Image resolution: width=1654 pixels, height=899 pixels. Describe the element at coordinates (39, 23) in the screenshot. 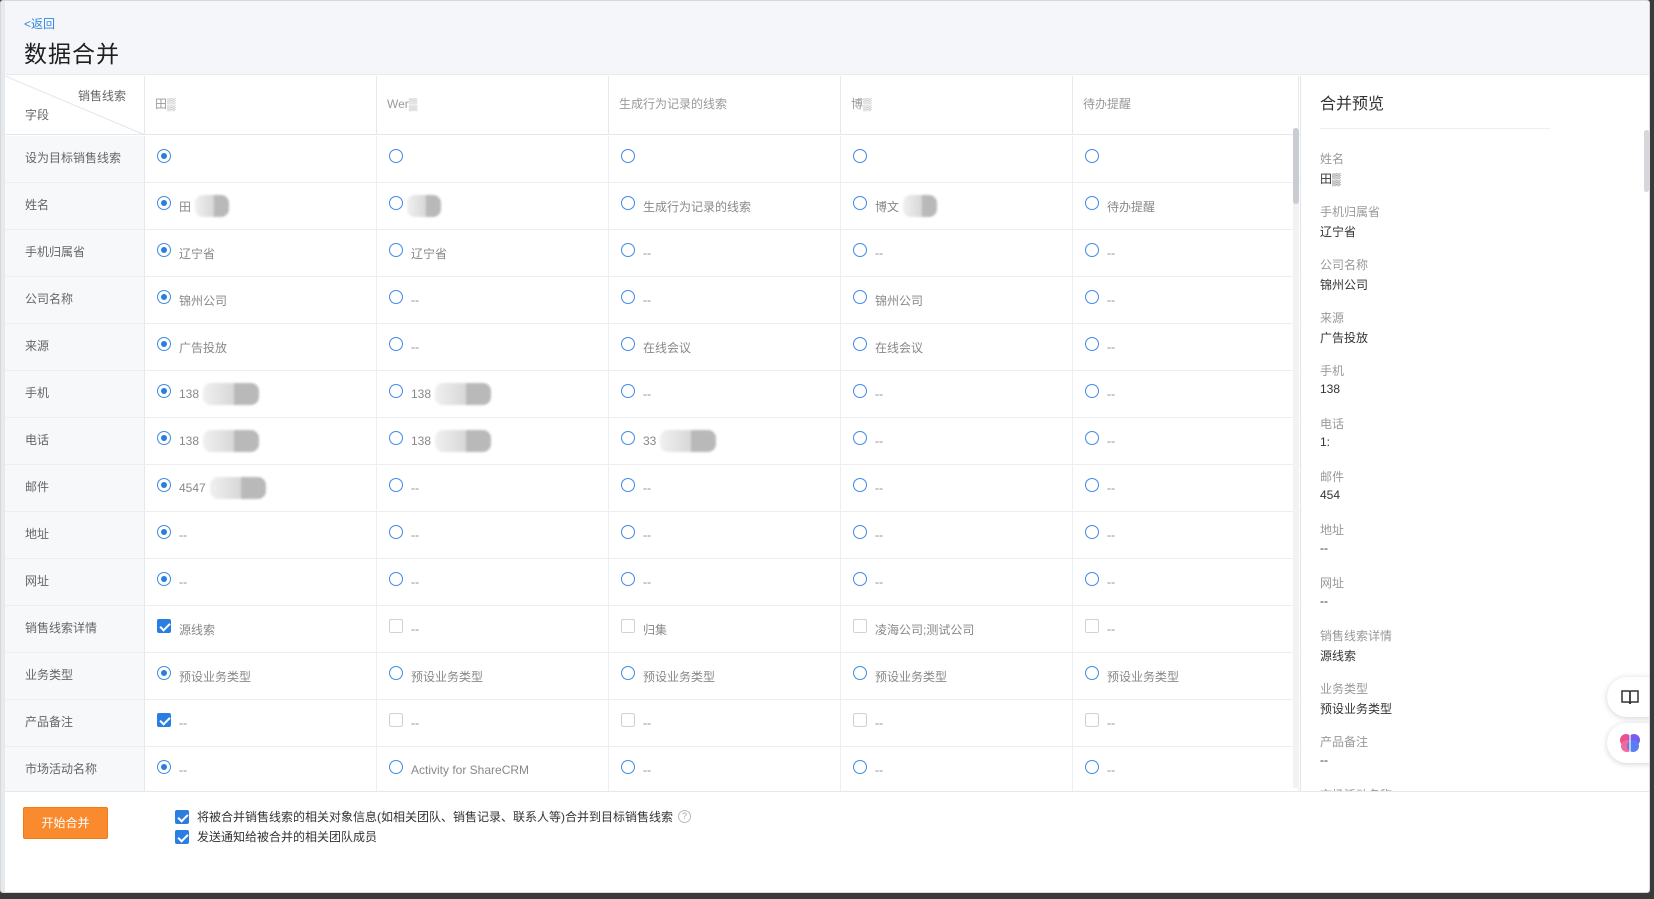

I see `back-link: <返回` at that location.